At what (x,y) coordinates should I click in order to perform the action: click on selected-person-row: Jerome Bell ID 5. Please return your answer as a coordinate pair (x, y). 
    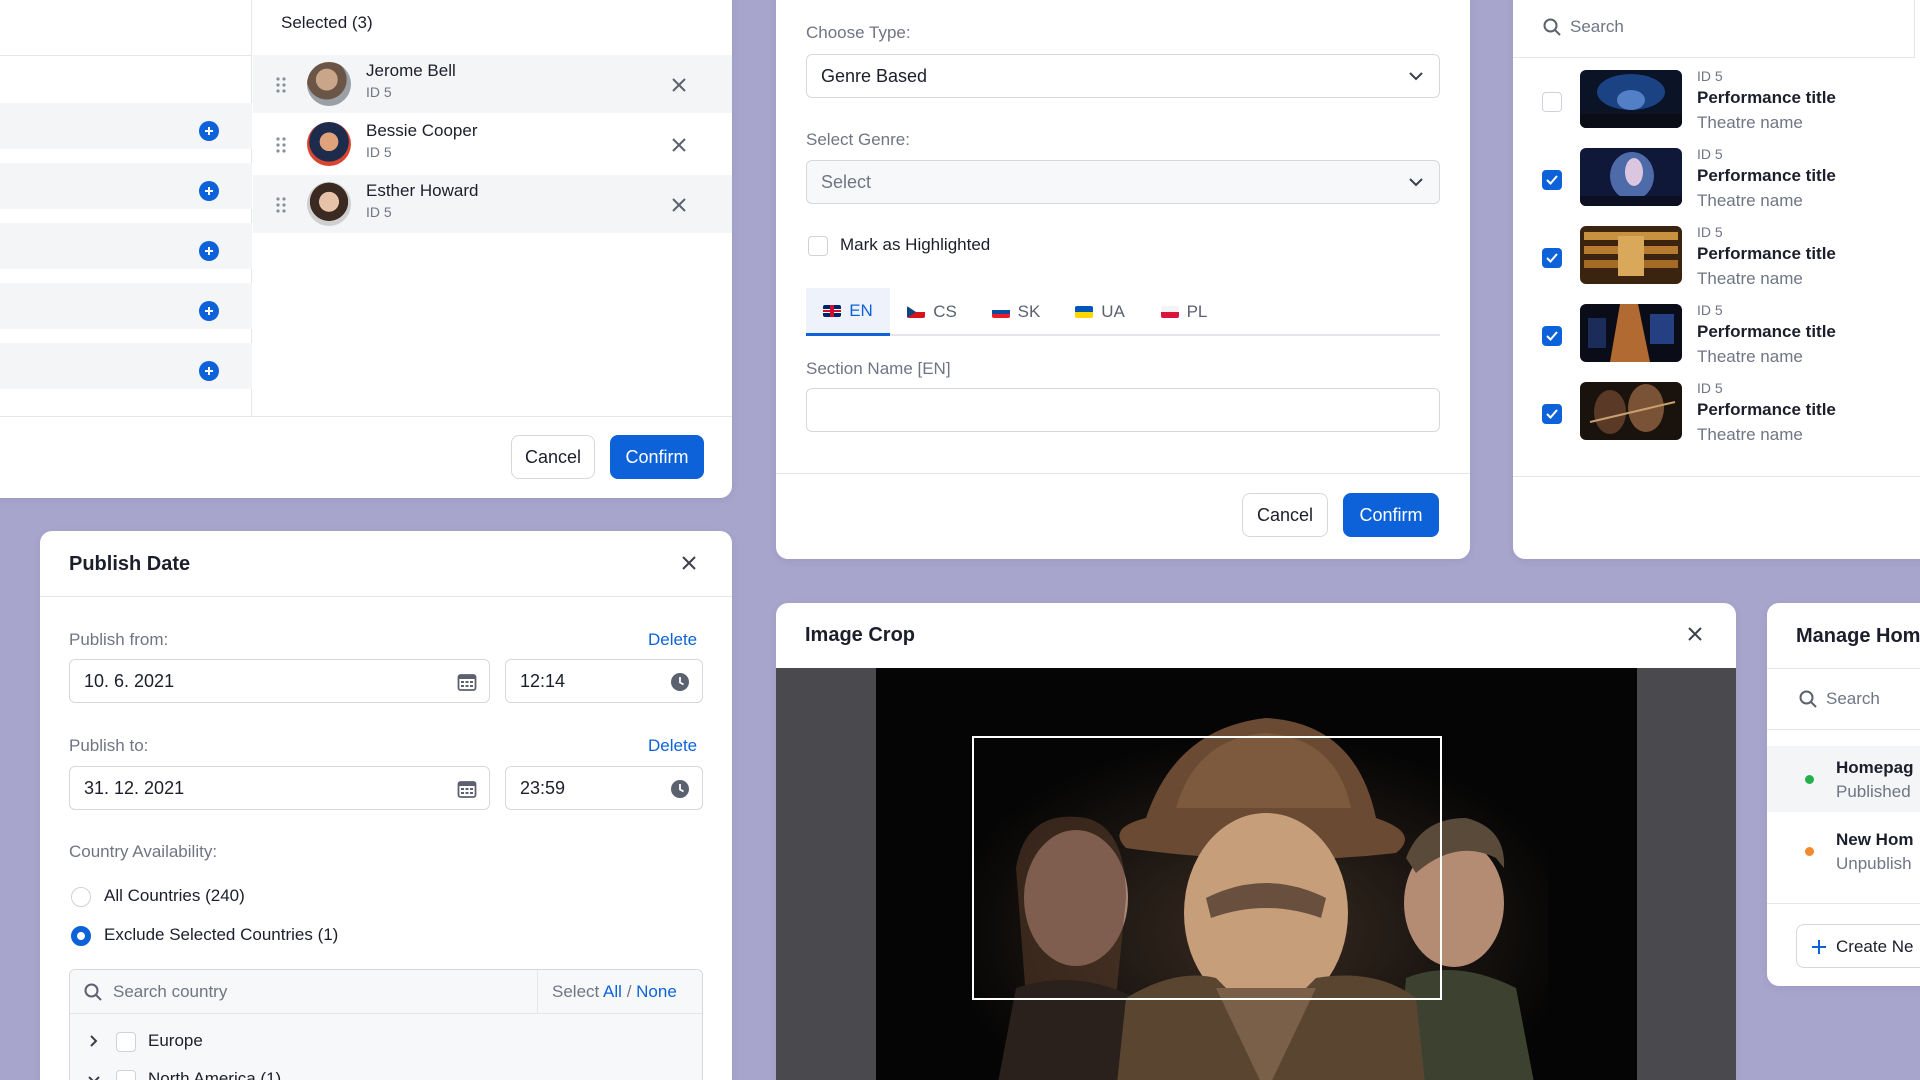
    Looking at the image, I should click on (492, 84).